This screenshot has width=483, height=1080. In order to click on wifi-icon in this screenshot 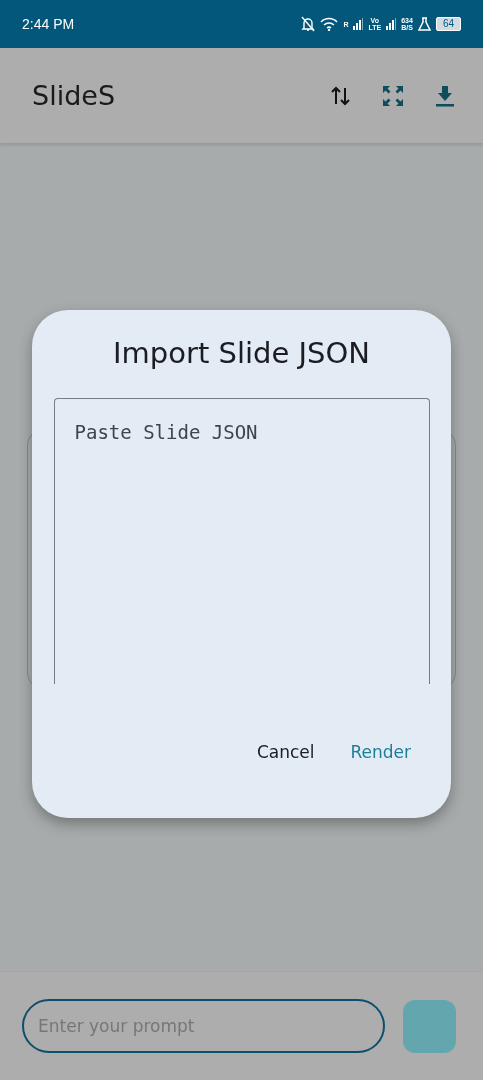, I will do `click(329, 24)`.